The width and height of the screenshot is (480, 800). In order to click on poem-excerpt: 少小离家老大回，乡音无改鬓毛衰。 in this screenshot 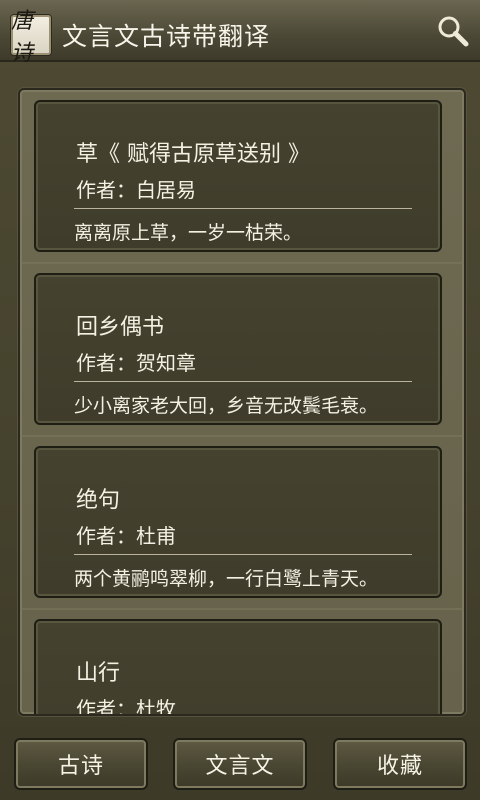, I will do `click(226, 406)`.